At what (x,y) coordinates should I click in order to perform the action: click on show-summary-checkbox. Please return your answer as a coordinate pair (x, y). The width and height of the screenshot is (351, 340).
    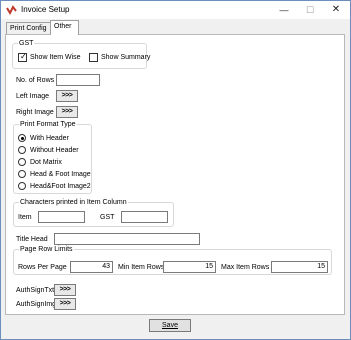
    Looking at the image, I should click on (93, 57).